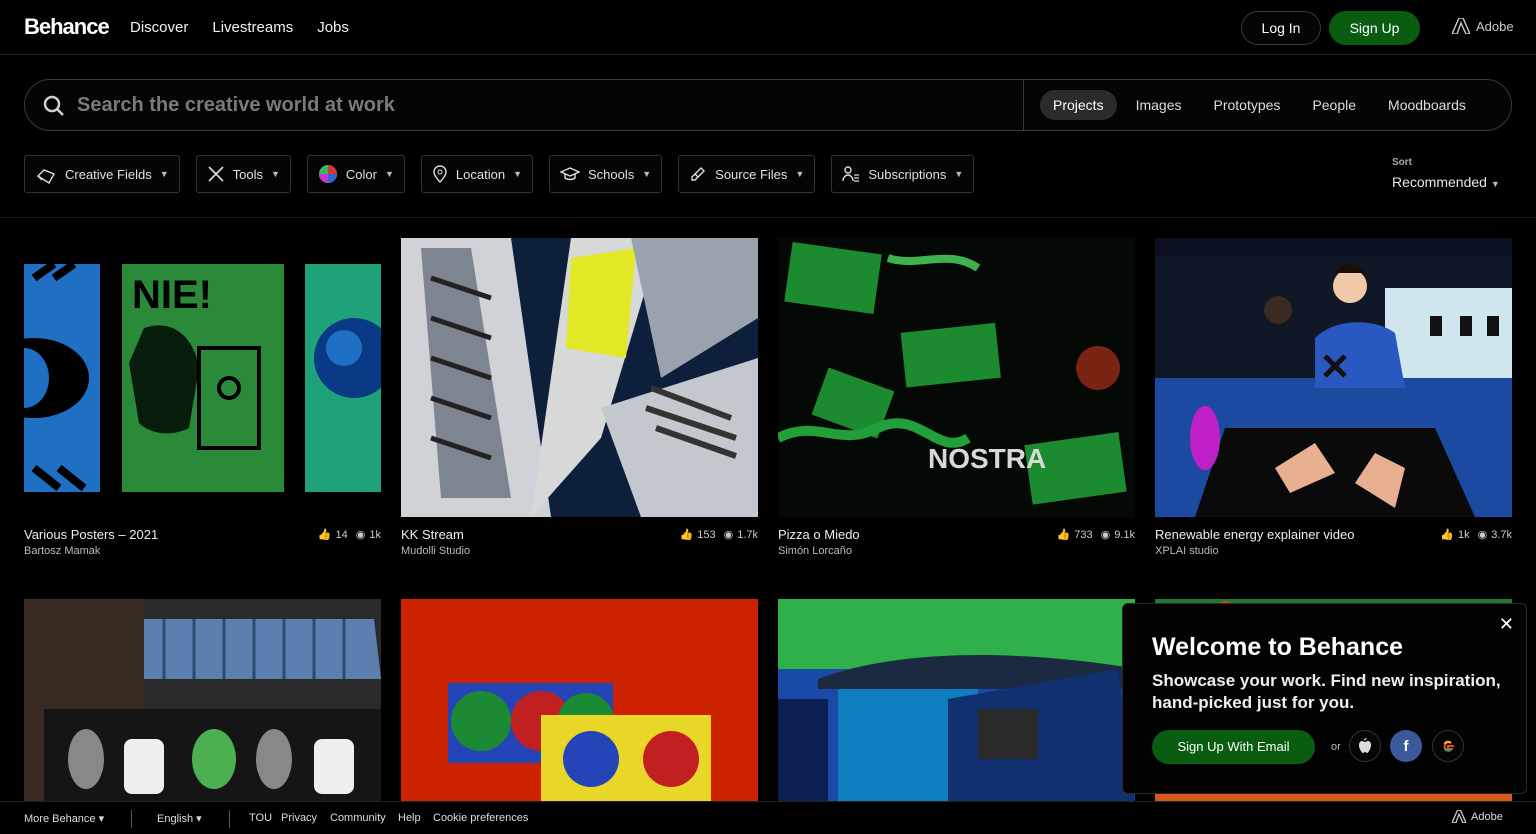  I want to click on filter-schools: Schools ▼, so click(605, 174).